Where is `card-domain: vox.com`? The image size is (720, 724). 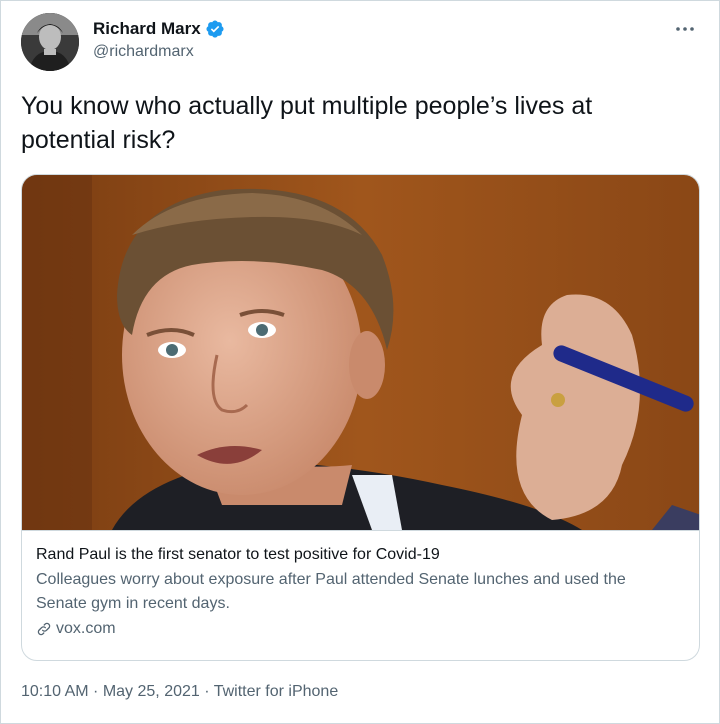 card-domain: vox.com is located at coordinates (361, 629).